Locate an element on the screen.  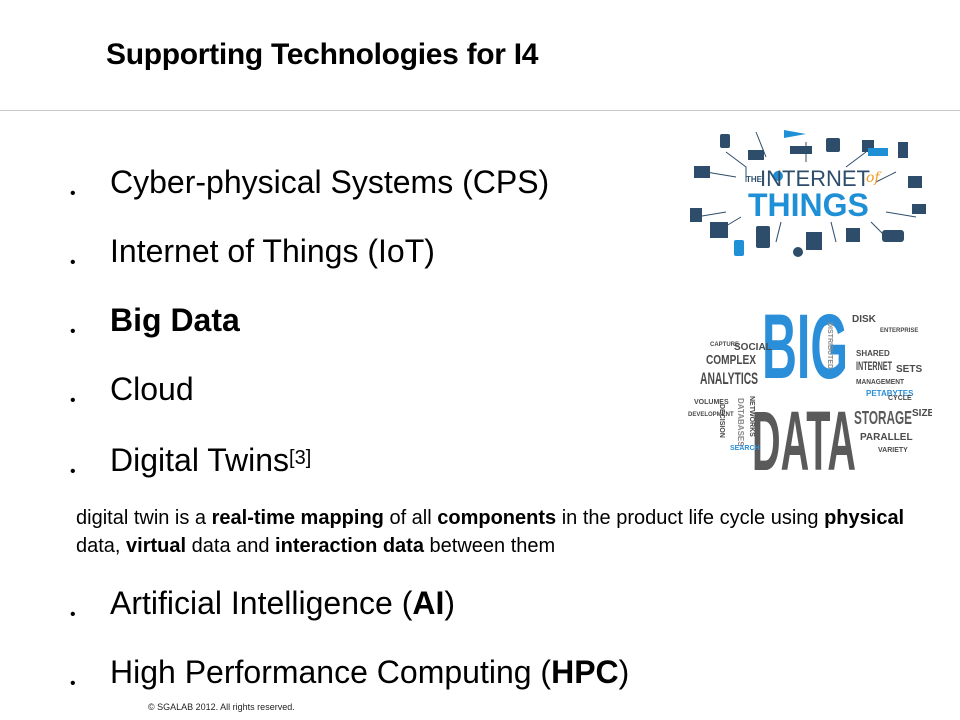
bullet-text: Artificial Intelligence (AI) is located at coordinates (282, 603).